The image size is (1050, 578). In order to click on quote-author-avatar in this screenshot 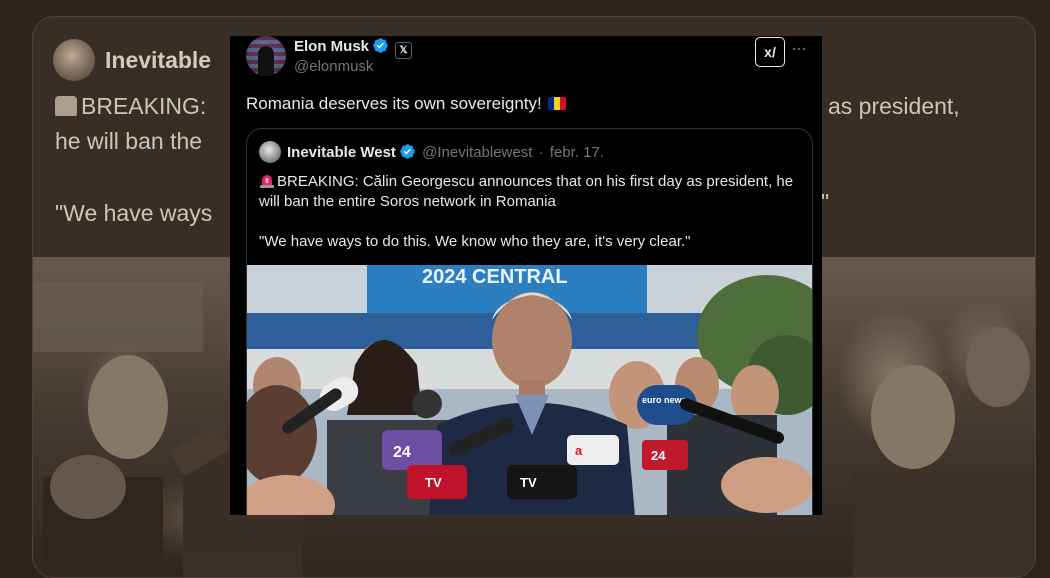, I will do `click(270, 152)`.